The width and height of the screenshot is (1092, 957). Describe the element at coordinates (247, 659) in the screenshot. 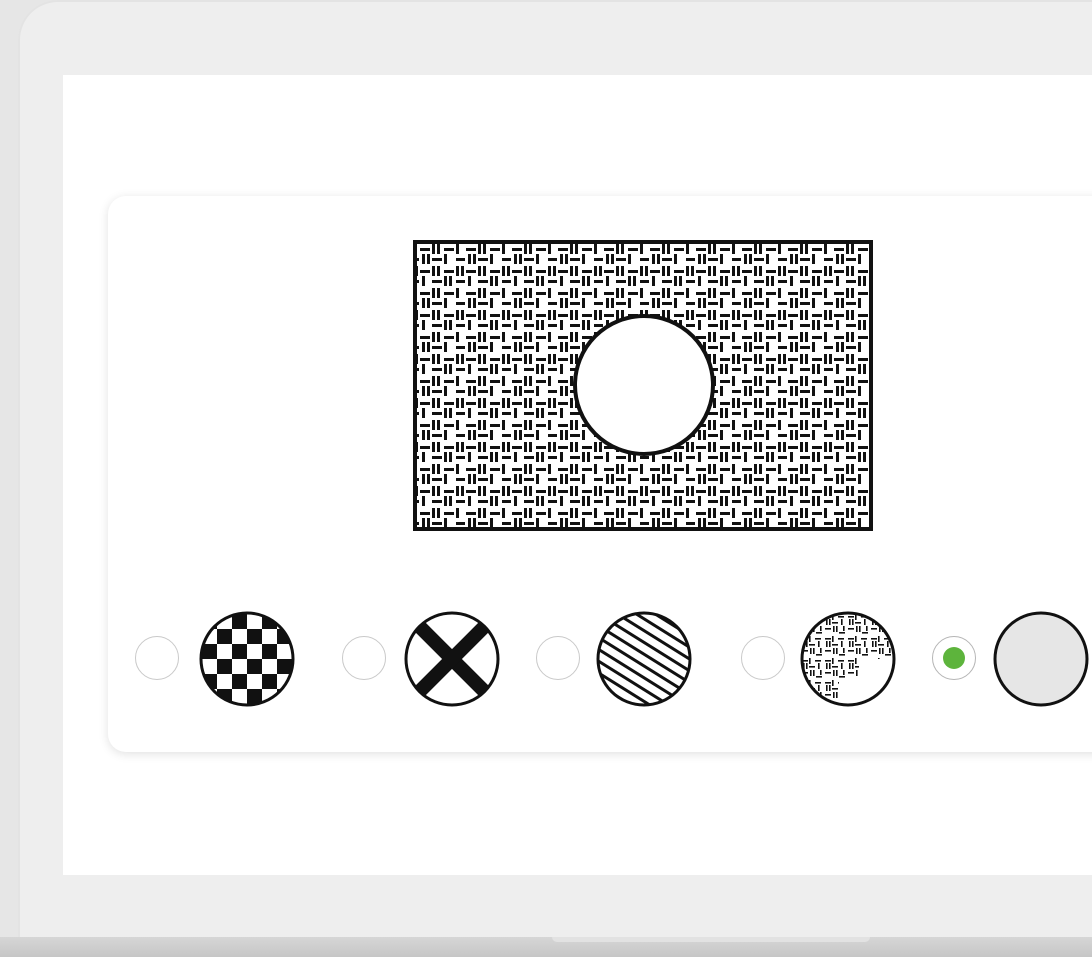

I see `checkerboard-swatch-icon` at that location.